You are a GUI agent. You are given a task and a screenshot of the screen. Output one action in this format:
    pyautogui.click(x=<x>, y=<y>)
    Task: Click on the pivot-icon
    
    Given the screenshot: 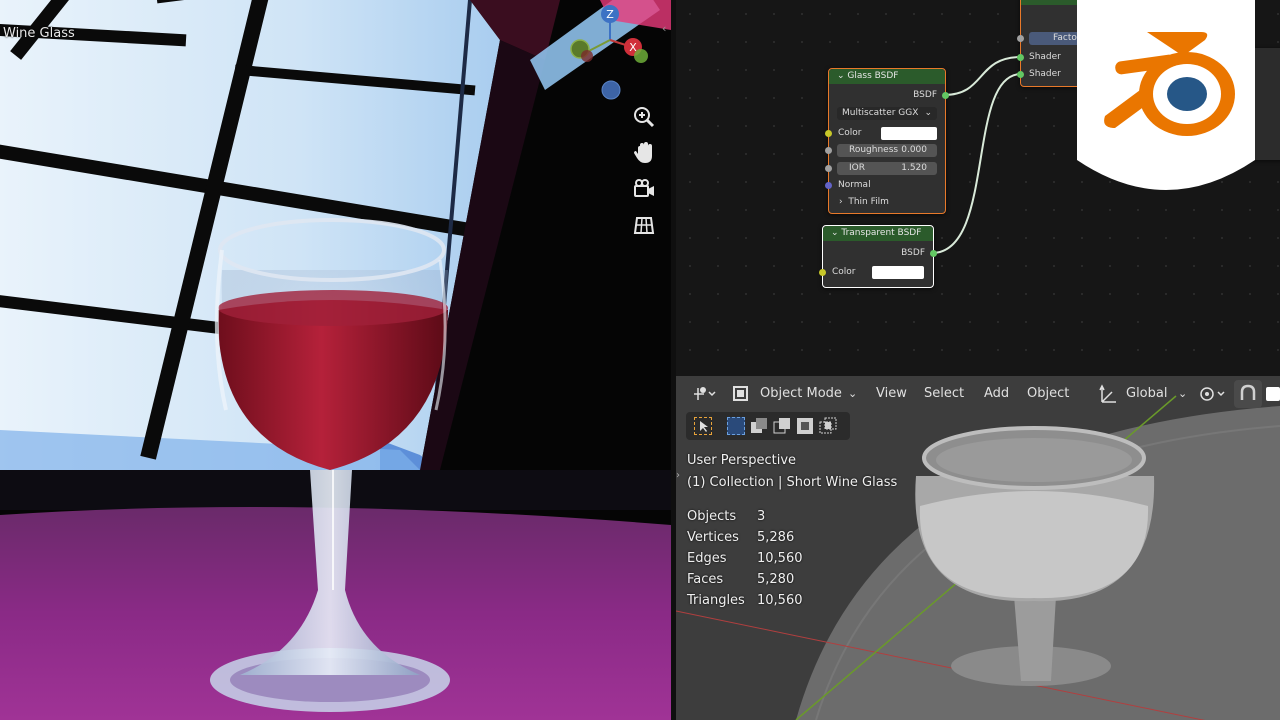 What is the action you would take?
    pyautogui.click(x=1213, y=394)
    